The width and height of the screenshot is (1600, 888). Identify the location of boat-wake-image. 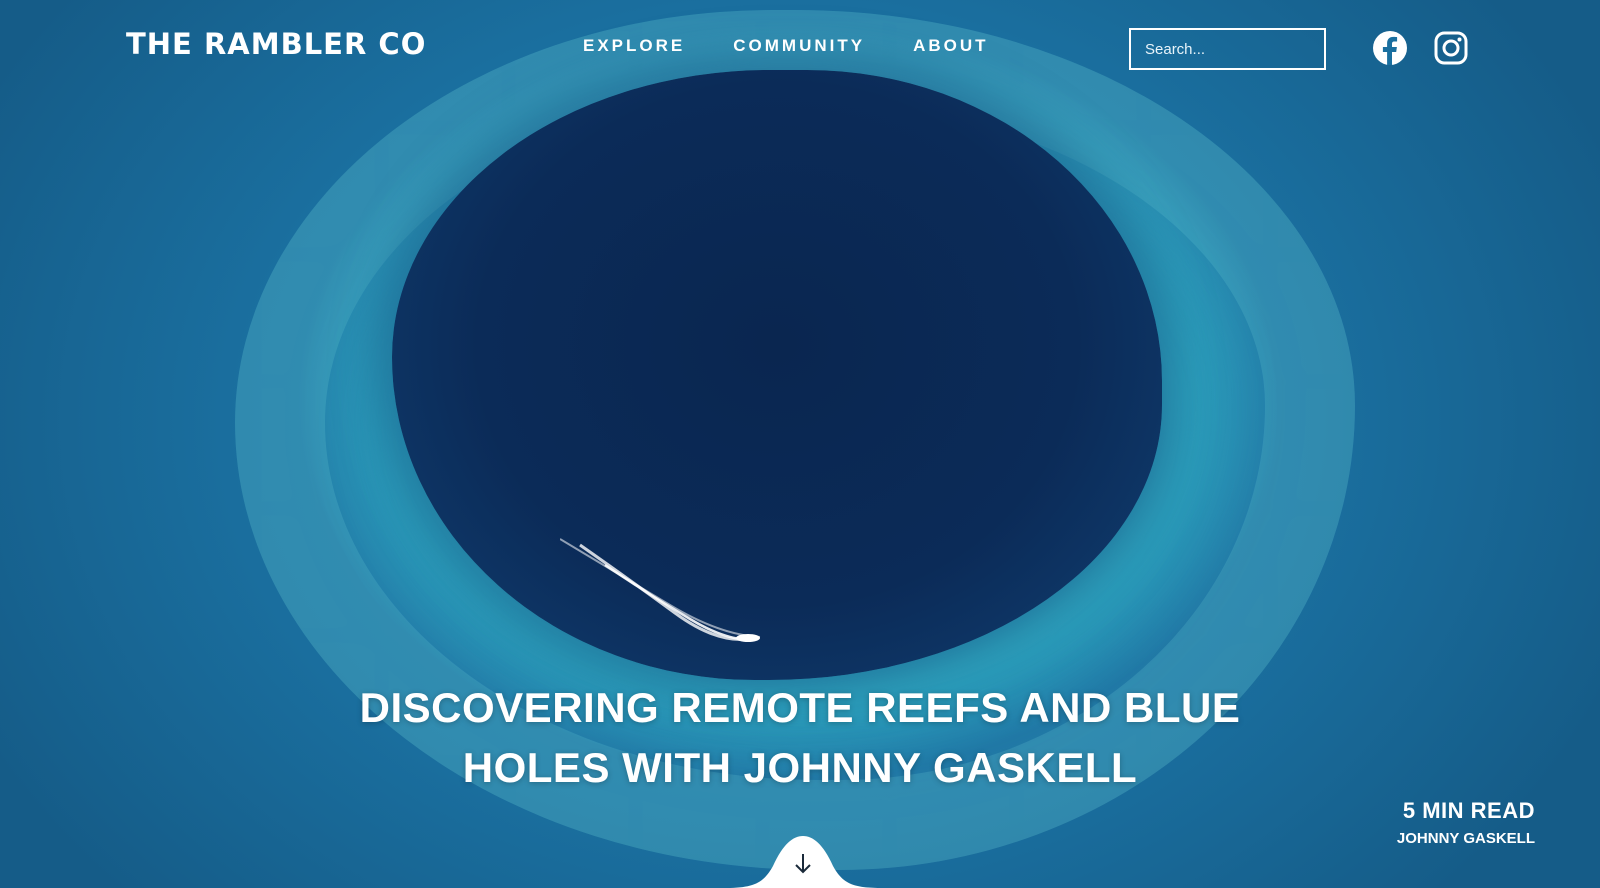
(660, 590).